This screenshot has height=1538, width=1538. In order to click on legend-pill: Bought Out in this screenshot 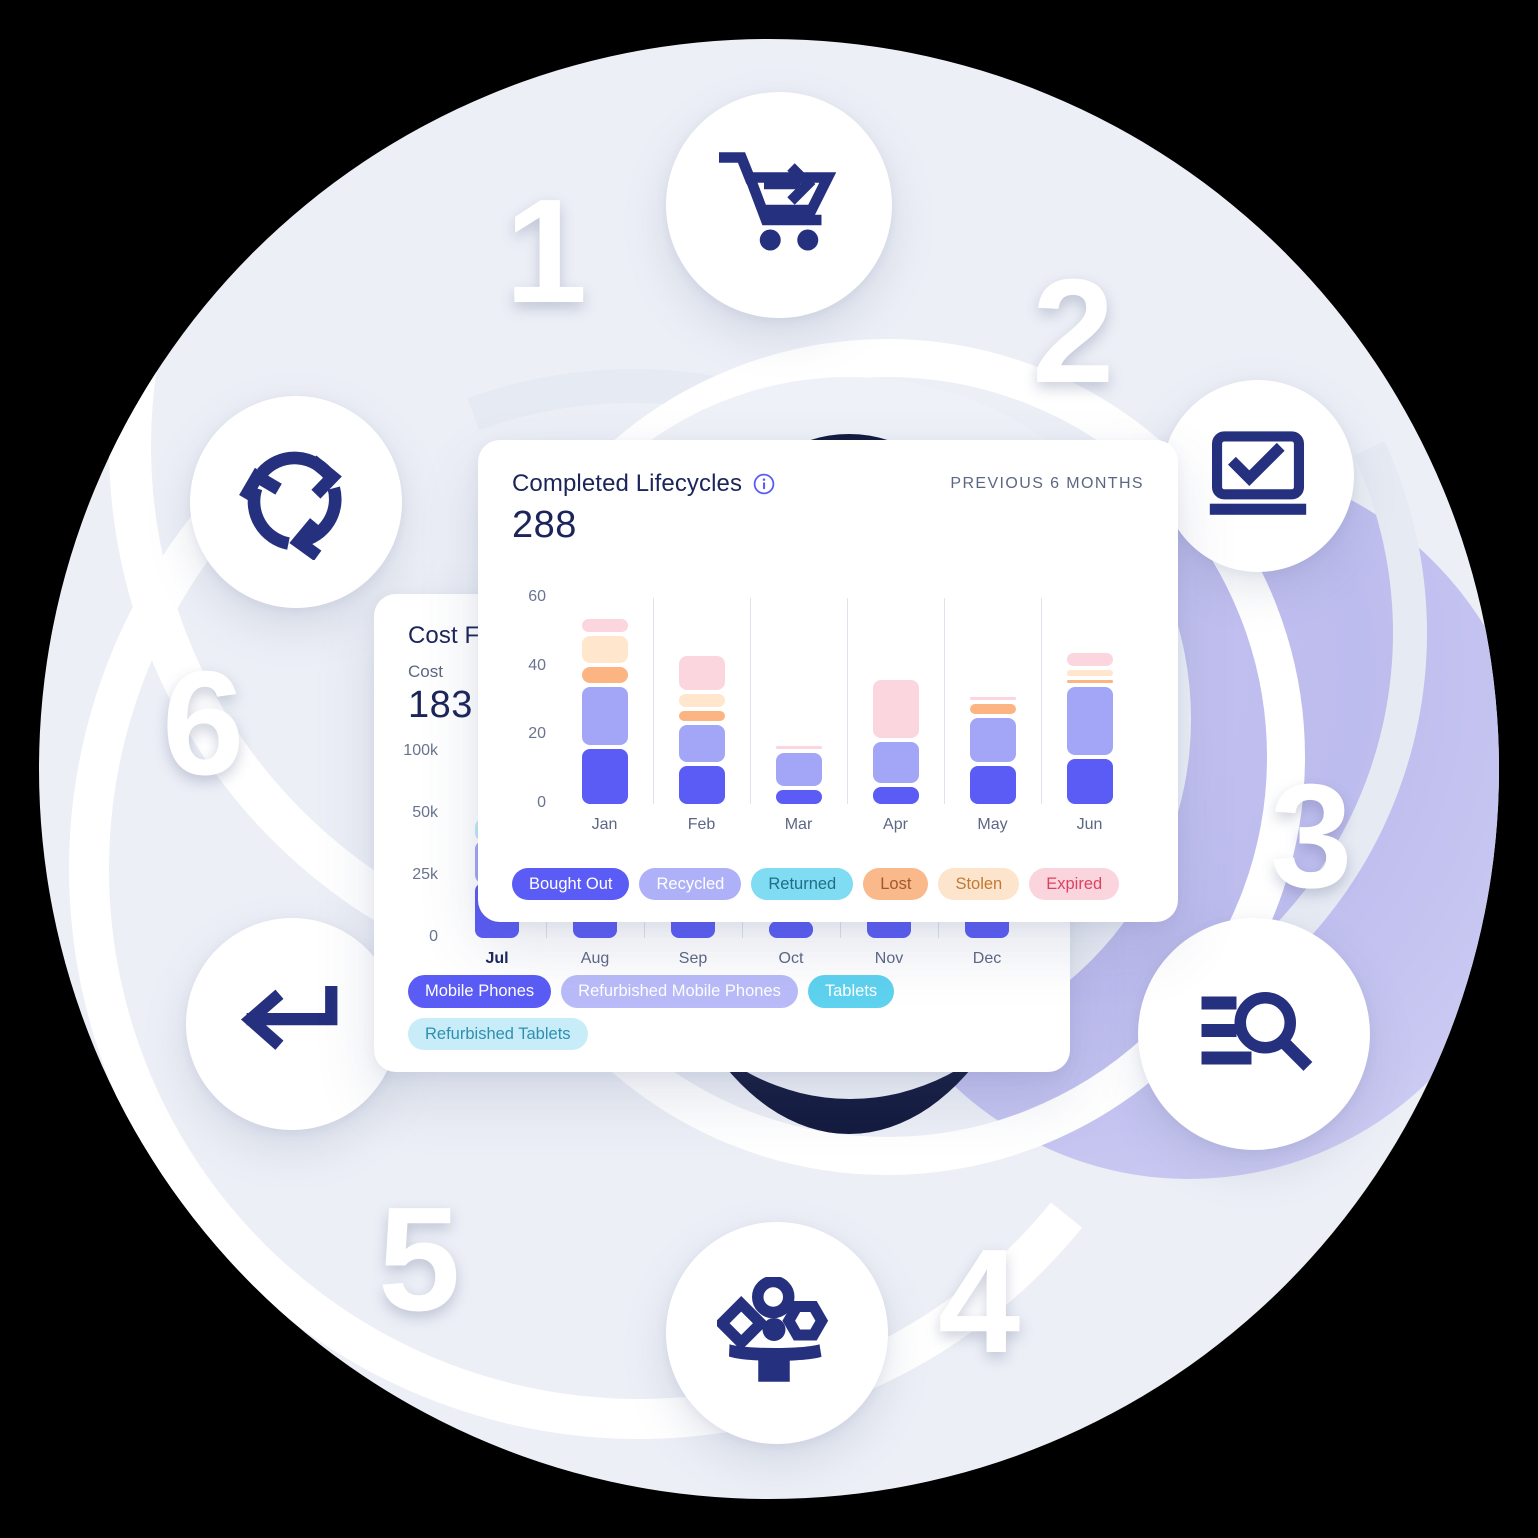, I will do `click(571, 883)`.